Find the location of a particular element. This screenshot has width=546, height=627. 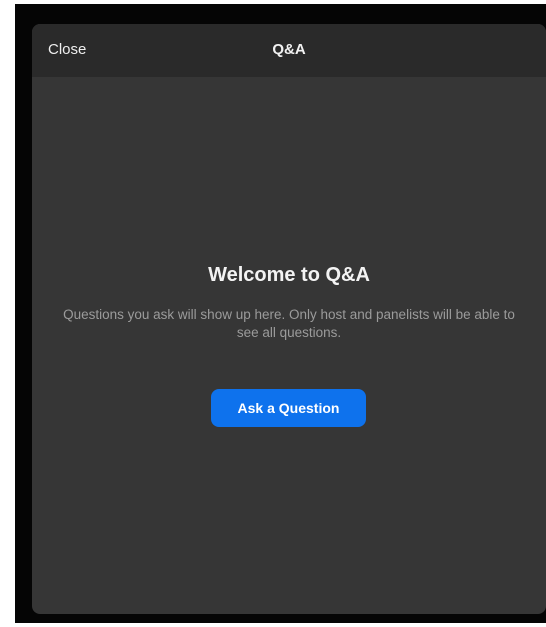

dialog-header: Close Q&A is located at coordinates (289, 50).